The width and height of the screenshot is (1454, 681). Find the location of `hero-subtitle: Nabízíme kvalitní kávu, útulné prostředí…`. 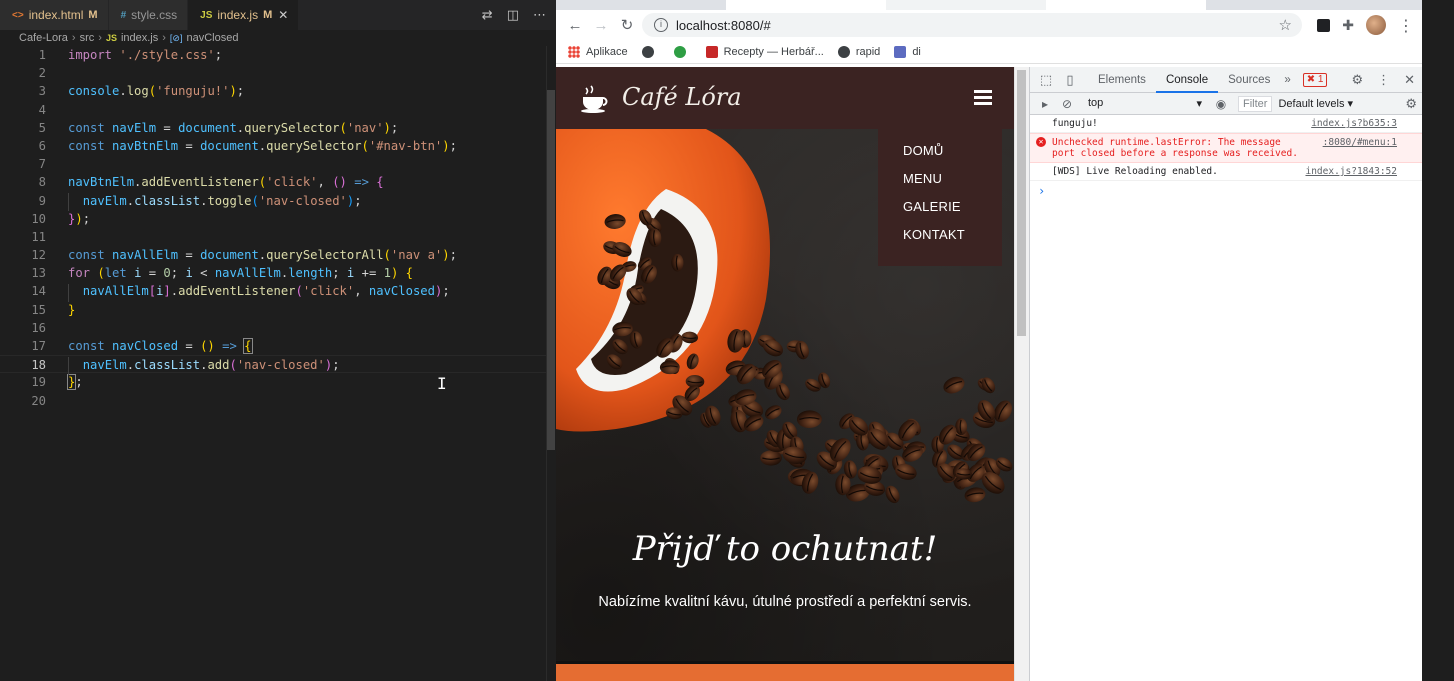

hero-subtitle: Nabízíme kvalitní kávu, útulné prostředí… is located at coordinates (785, 602).